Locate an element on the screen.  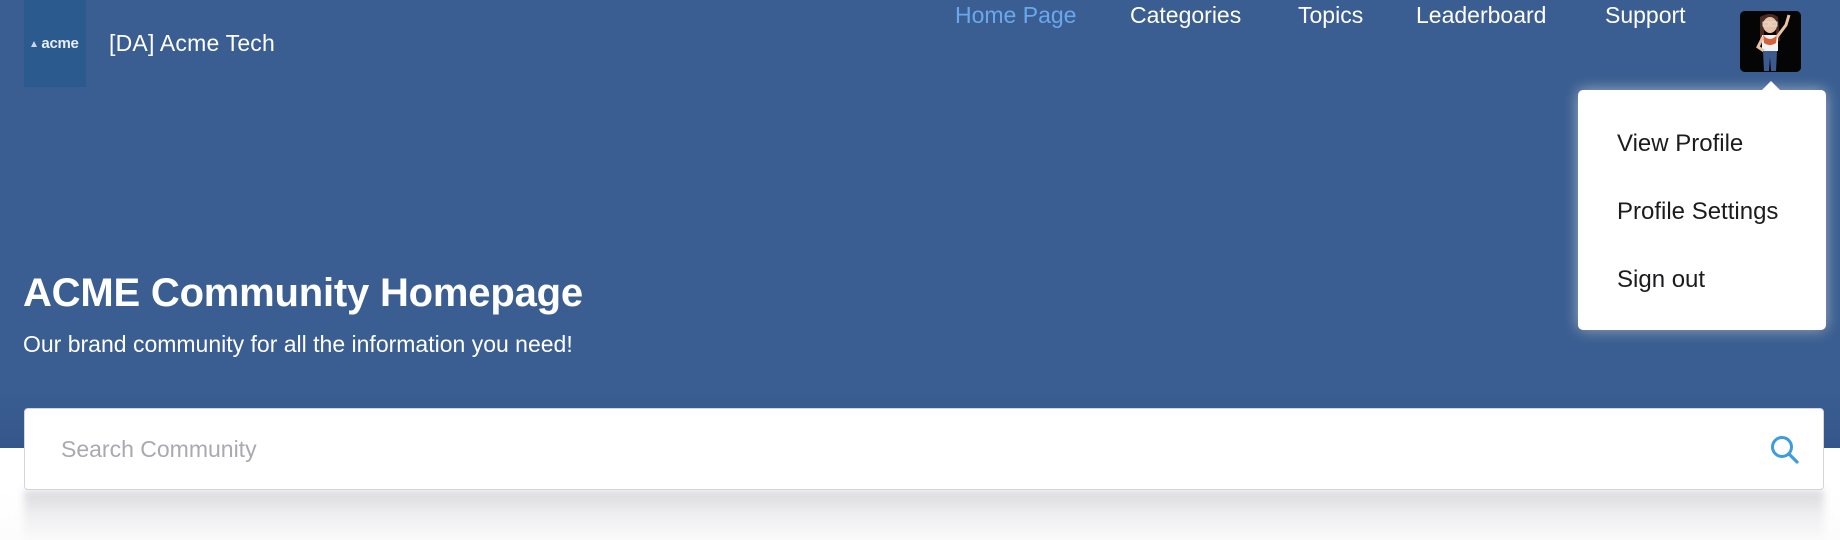
logo-triangle-icon is located at coordinates (34, 43).